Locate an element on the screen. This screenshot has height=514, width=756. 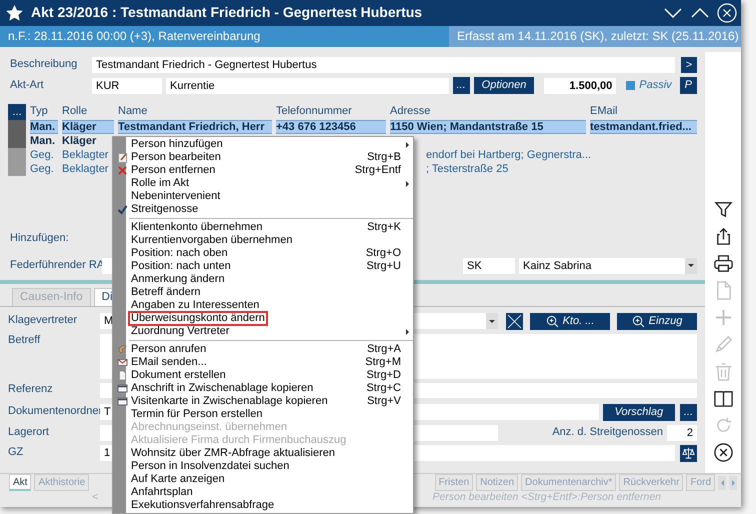
shortcut-text: Strg+A is located at coordinates (383, 349).